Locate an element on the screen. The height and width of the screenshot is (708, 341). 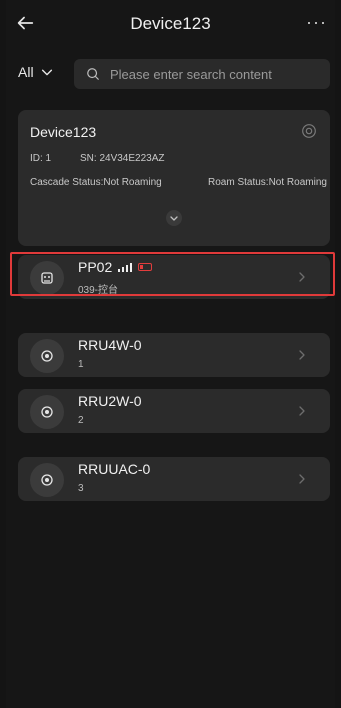
expand-chevron-icon is located at coordinates (174, 218).